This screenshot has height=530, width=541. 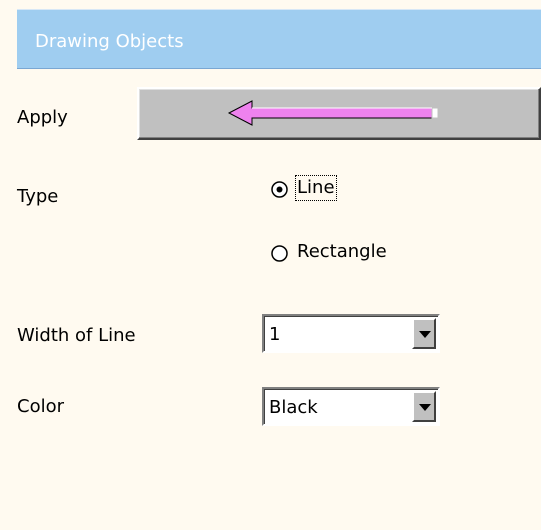 What do you see at coordinates (38, 196) in the screenshot?
I see `type-label: Type` at bounding box center [38, 196].